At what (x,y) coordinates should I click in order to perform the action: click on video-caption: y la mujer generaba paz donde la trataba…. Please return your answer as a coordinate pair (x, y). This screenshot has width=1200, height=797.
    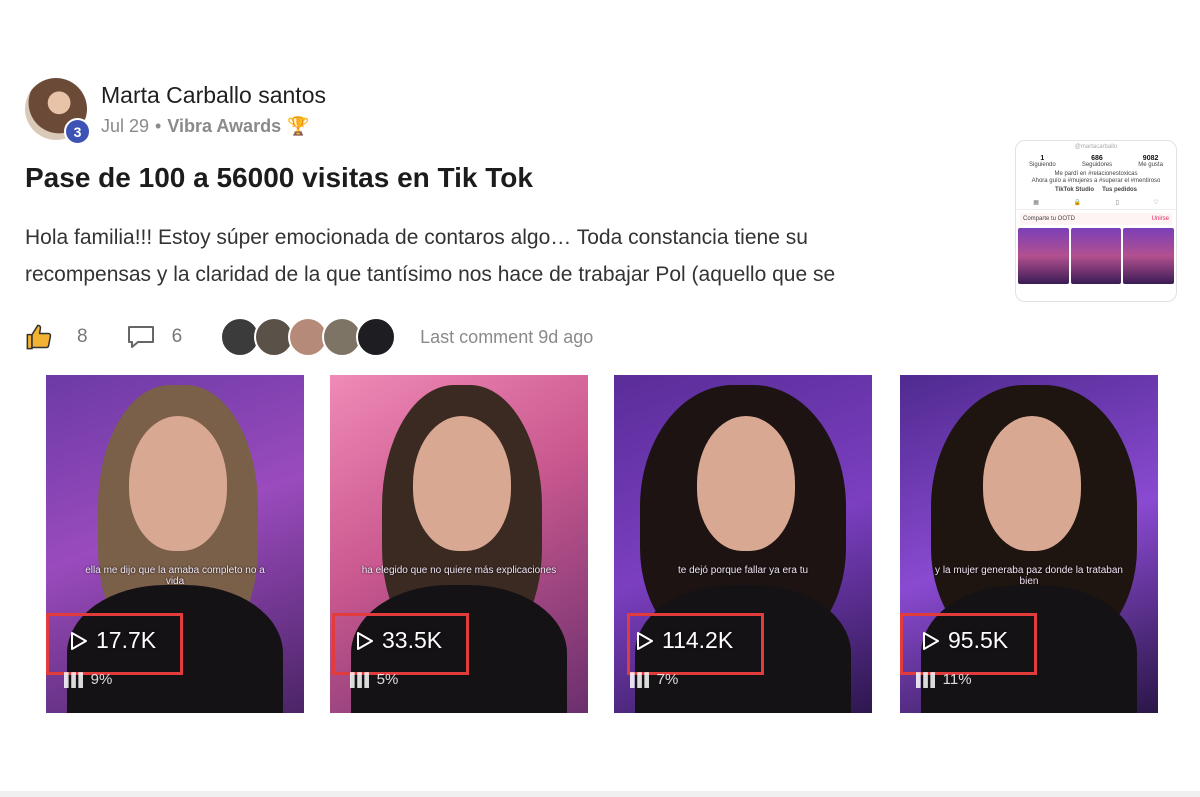
    Looking at the image, I should click on (1029, 576).